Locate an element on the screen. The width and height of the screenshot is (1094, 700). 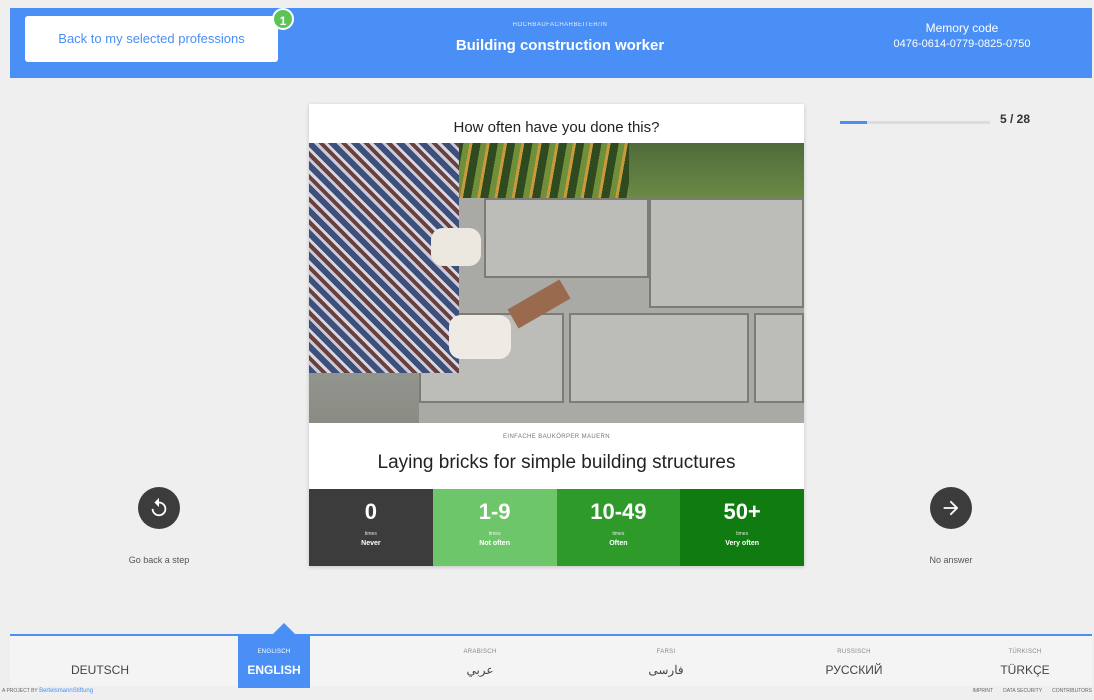
answer-often-button: 10-49 times Often is located at coordinates (618, 527).